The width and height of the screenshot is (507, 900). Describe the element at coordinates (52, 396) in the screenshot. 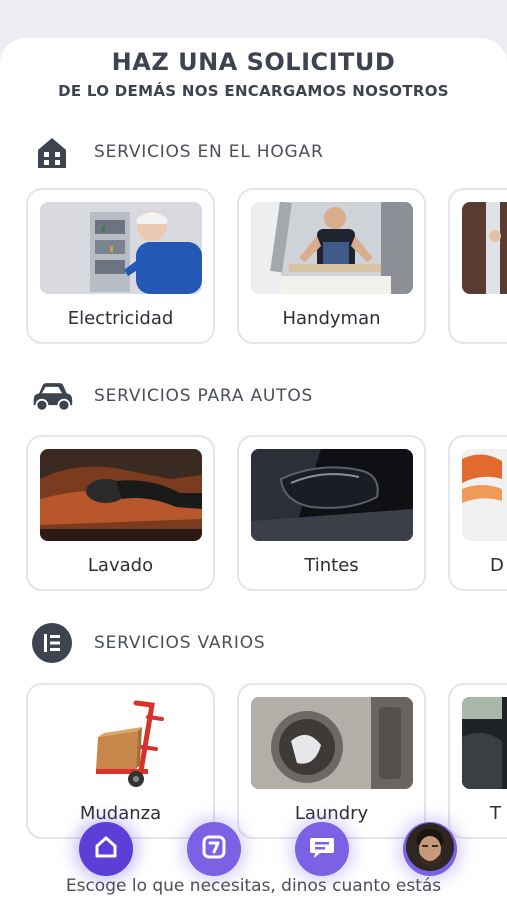

I see `car-icon` at that location.